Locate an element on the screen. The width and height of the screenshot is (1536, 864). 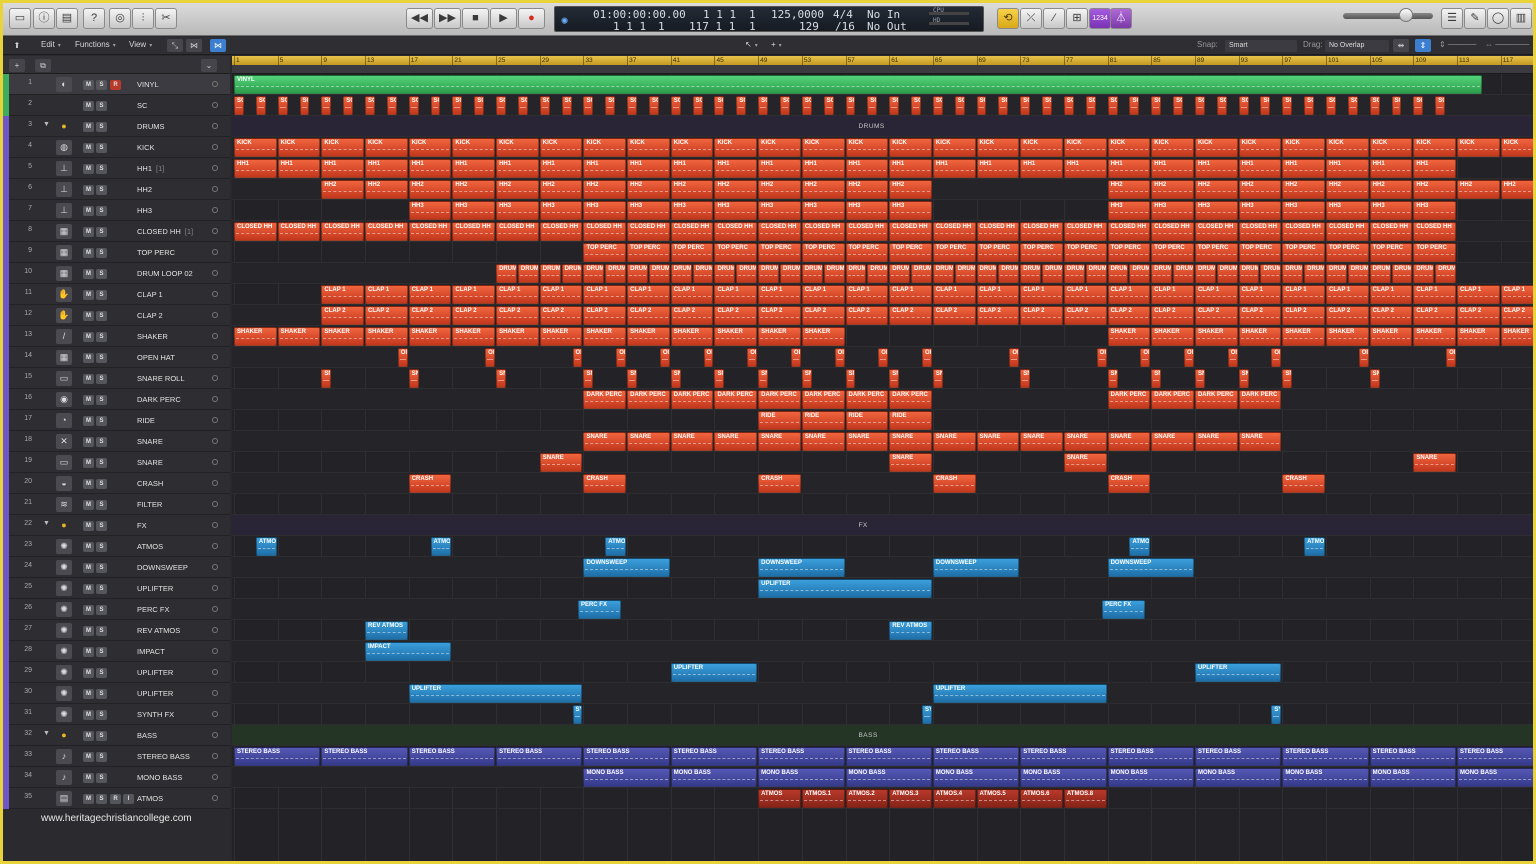
mixer-icon: ⫶ is located at coordinates (143, 18).